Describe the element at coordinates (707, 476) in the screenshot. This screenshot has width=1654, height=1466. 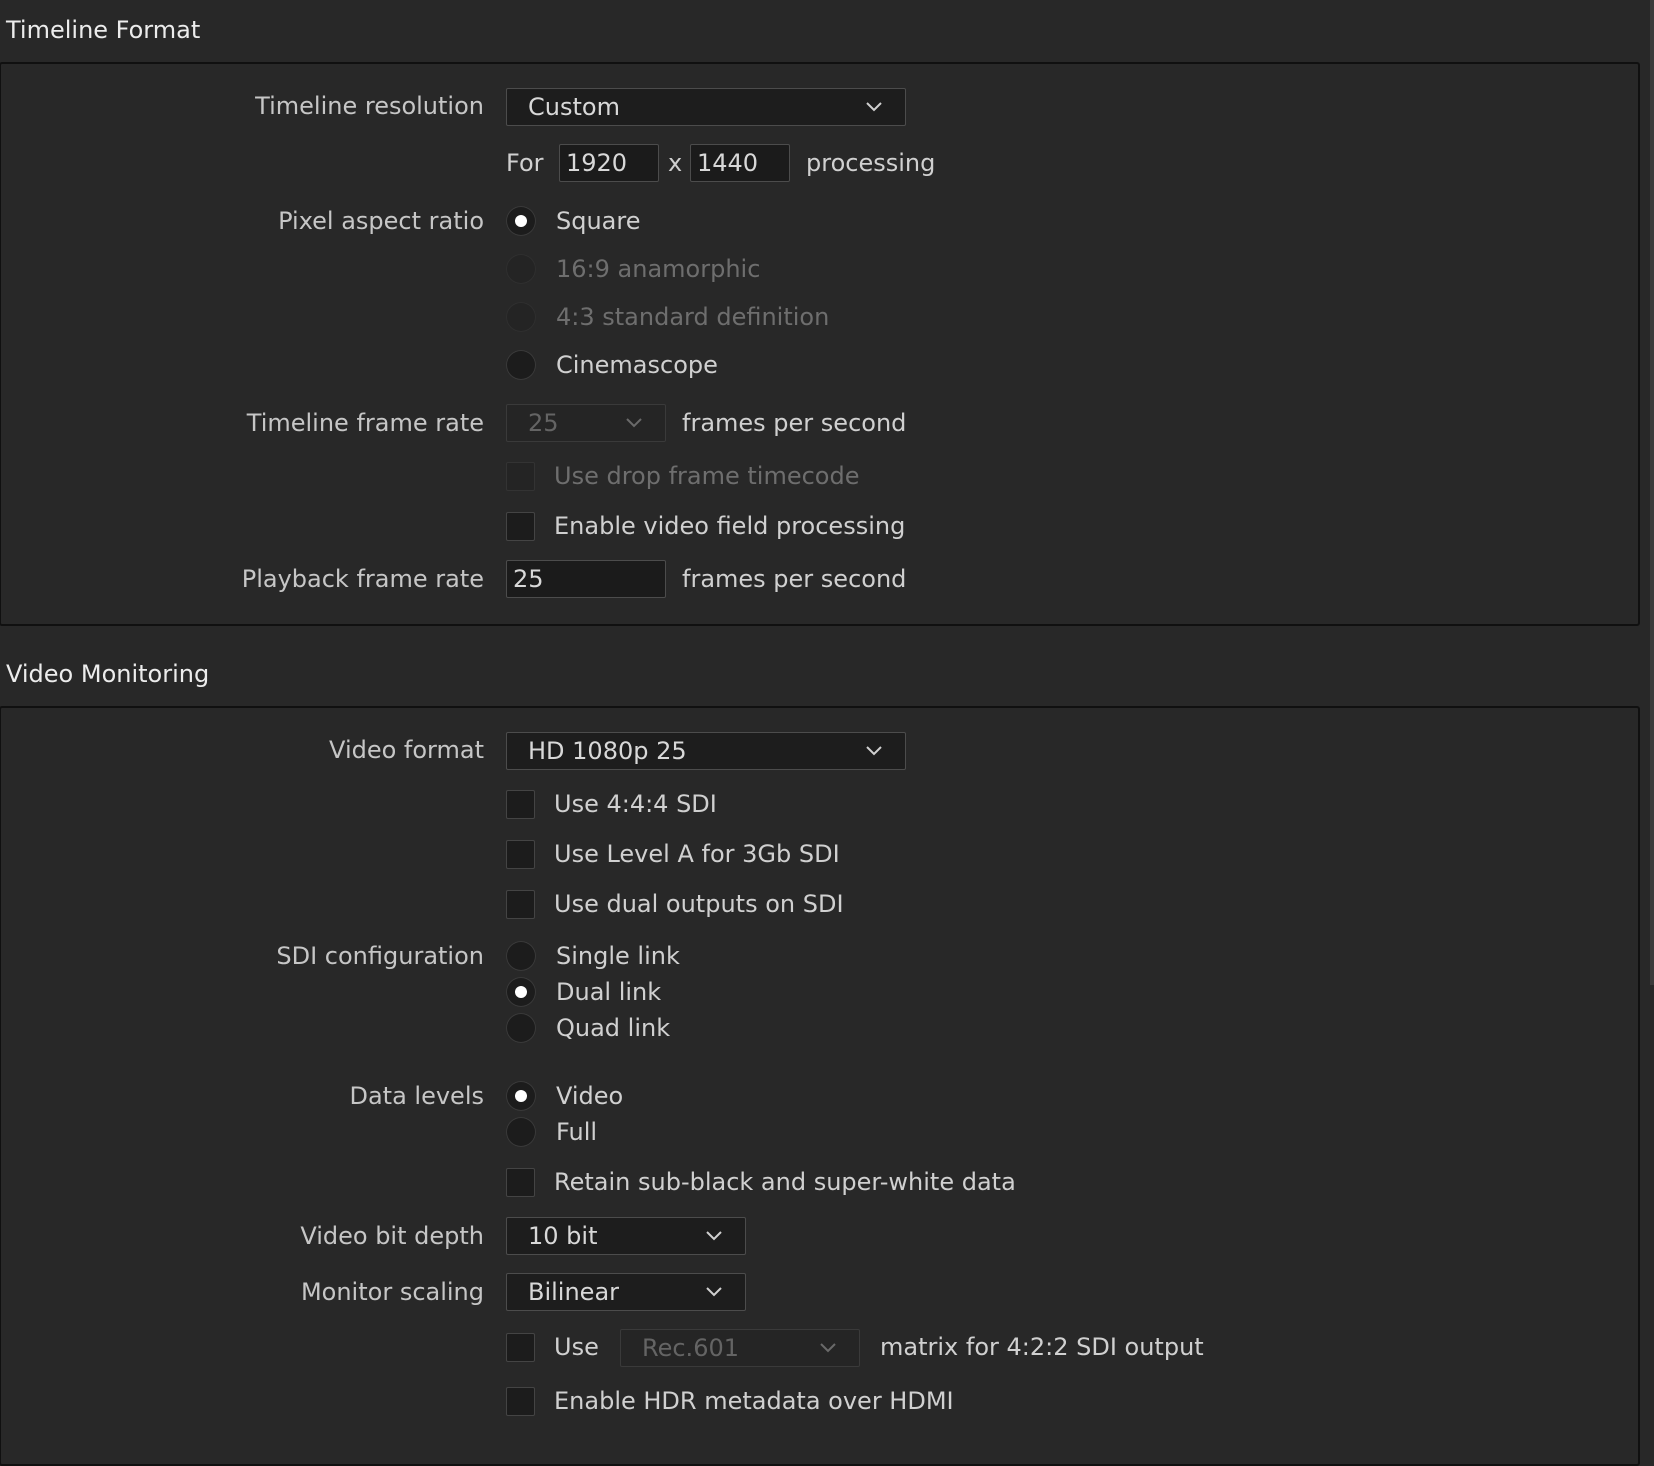
I see `use-drop-frame-label: Use drop frame timecode` at that location.